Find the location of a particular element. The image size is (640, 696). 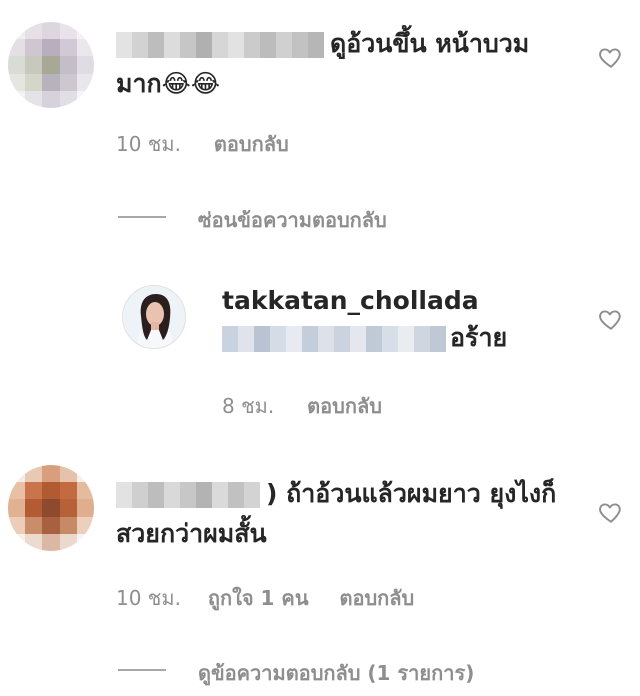

profile-photo is located at coordinates (154, 317).